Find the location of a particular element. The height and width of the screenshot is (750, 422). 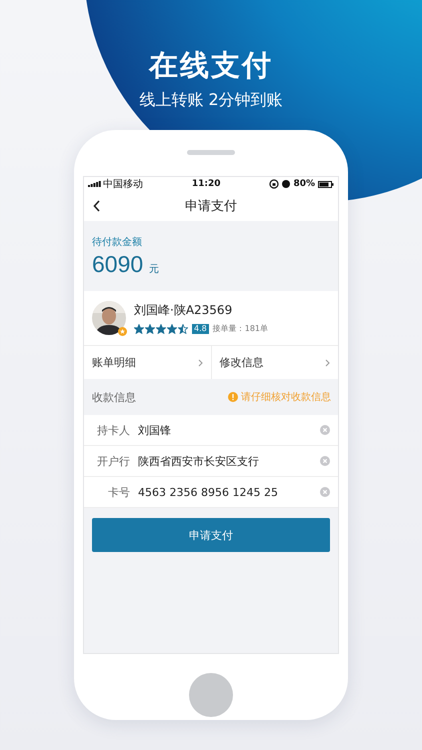

headline: 在线支付 is located at coordinates (211, 65).